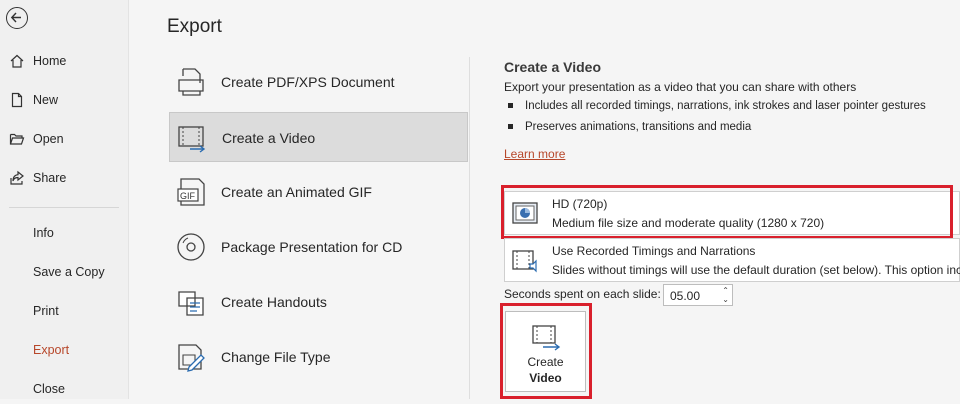 The height and width of the screenshot is (404, 960). I want to click on gif-icon: GIF, so click(191, 192).